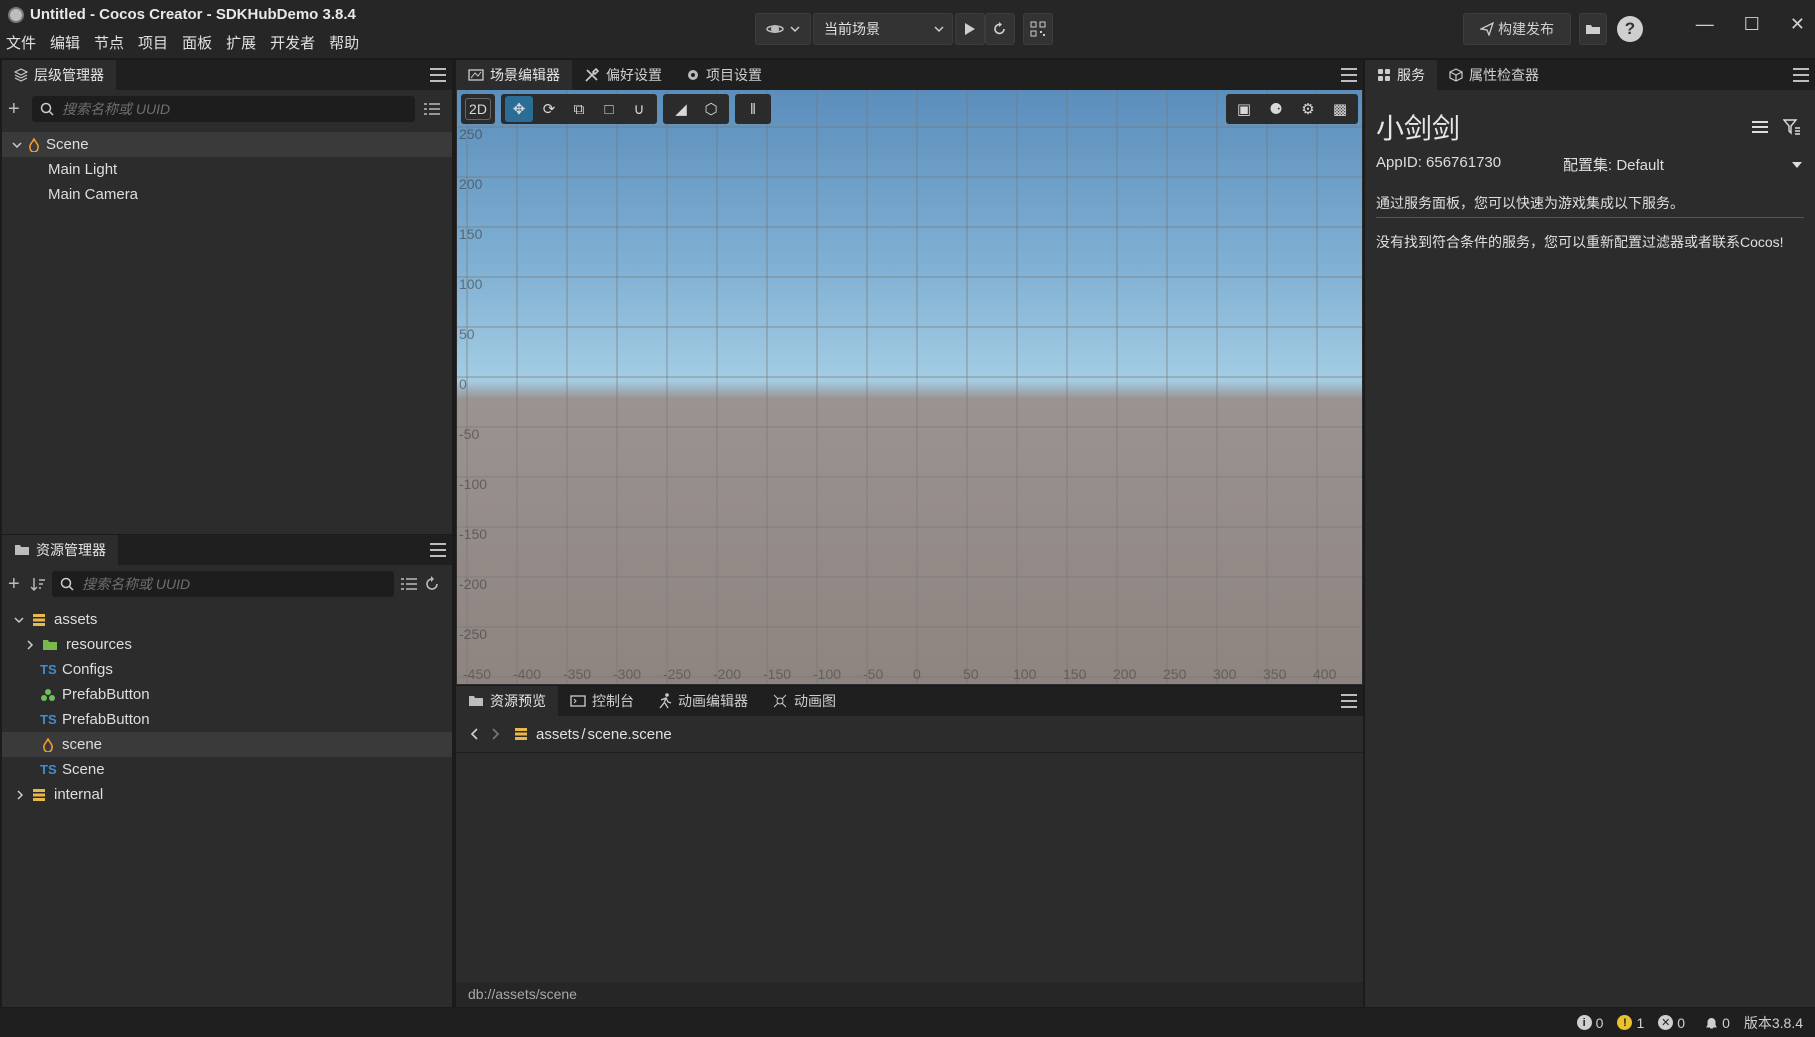 The height and width of the screenshot is (1037, 1815). What do you see at coordinates (69, 42) in the screenshot?
I see `menu-edit: 编辑` at bounding box center [69, 42].